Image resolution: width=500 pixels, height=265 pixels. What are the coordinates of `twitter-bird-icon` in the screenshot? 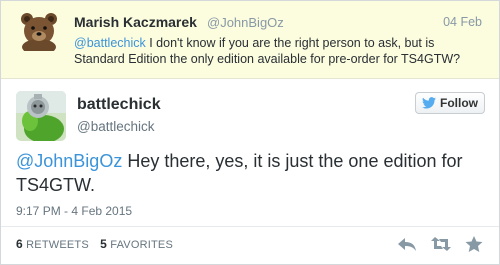 It's located at (429, 103).